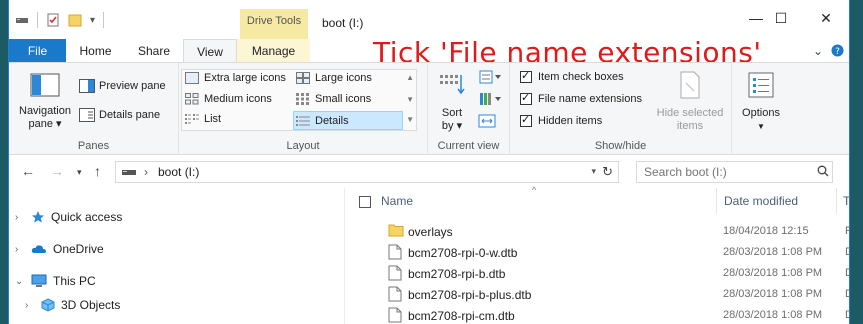  What do you see at coordinates (452, 126) in the screenshot?
I see `sort-by-label-2: by ▾` at bounding box center [452, 126].